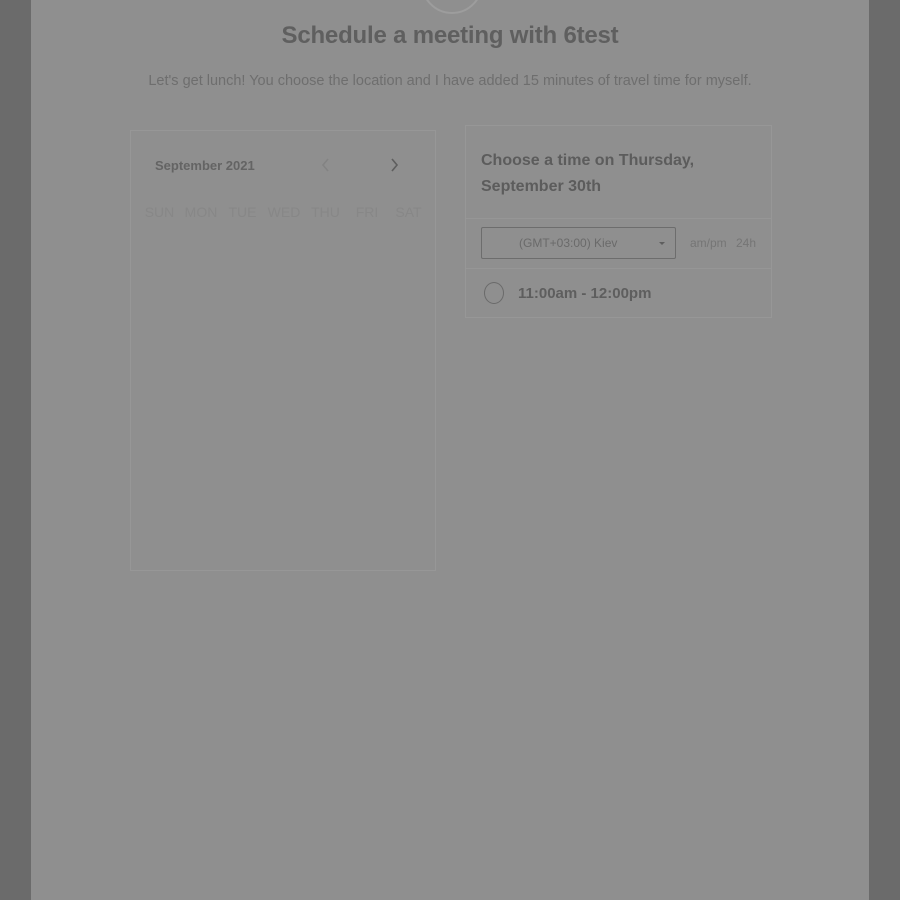  I want to click on weekday-label: SAT, so click(408, 212).